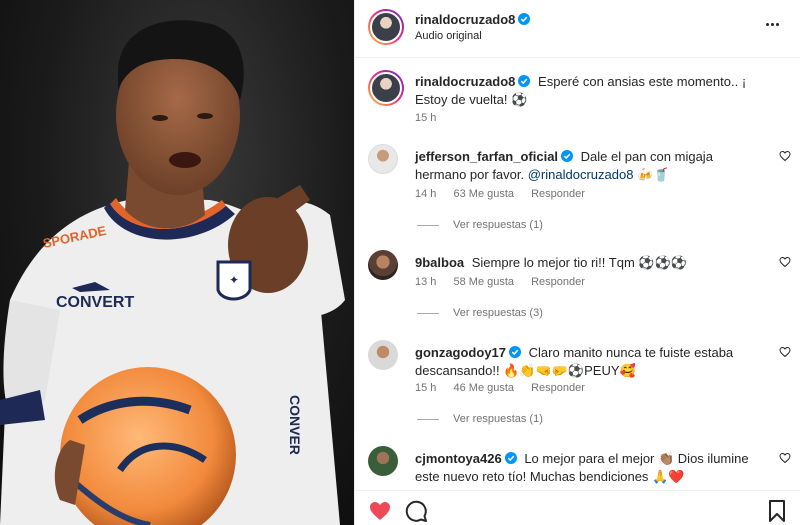  I want to click on comment-time: 13 h, so click(426, 282).